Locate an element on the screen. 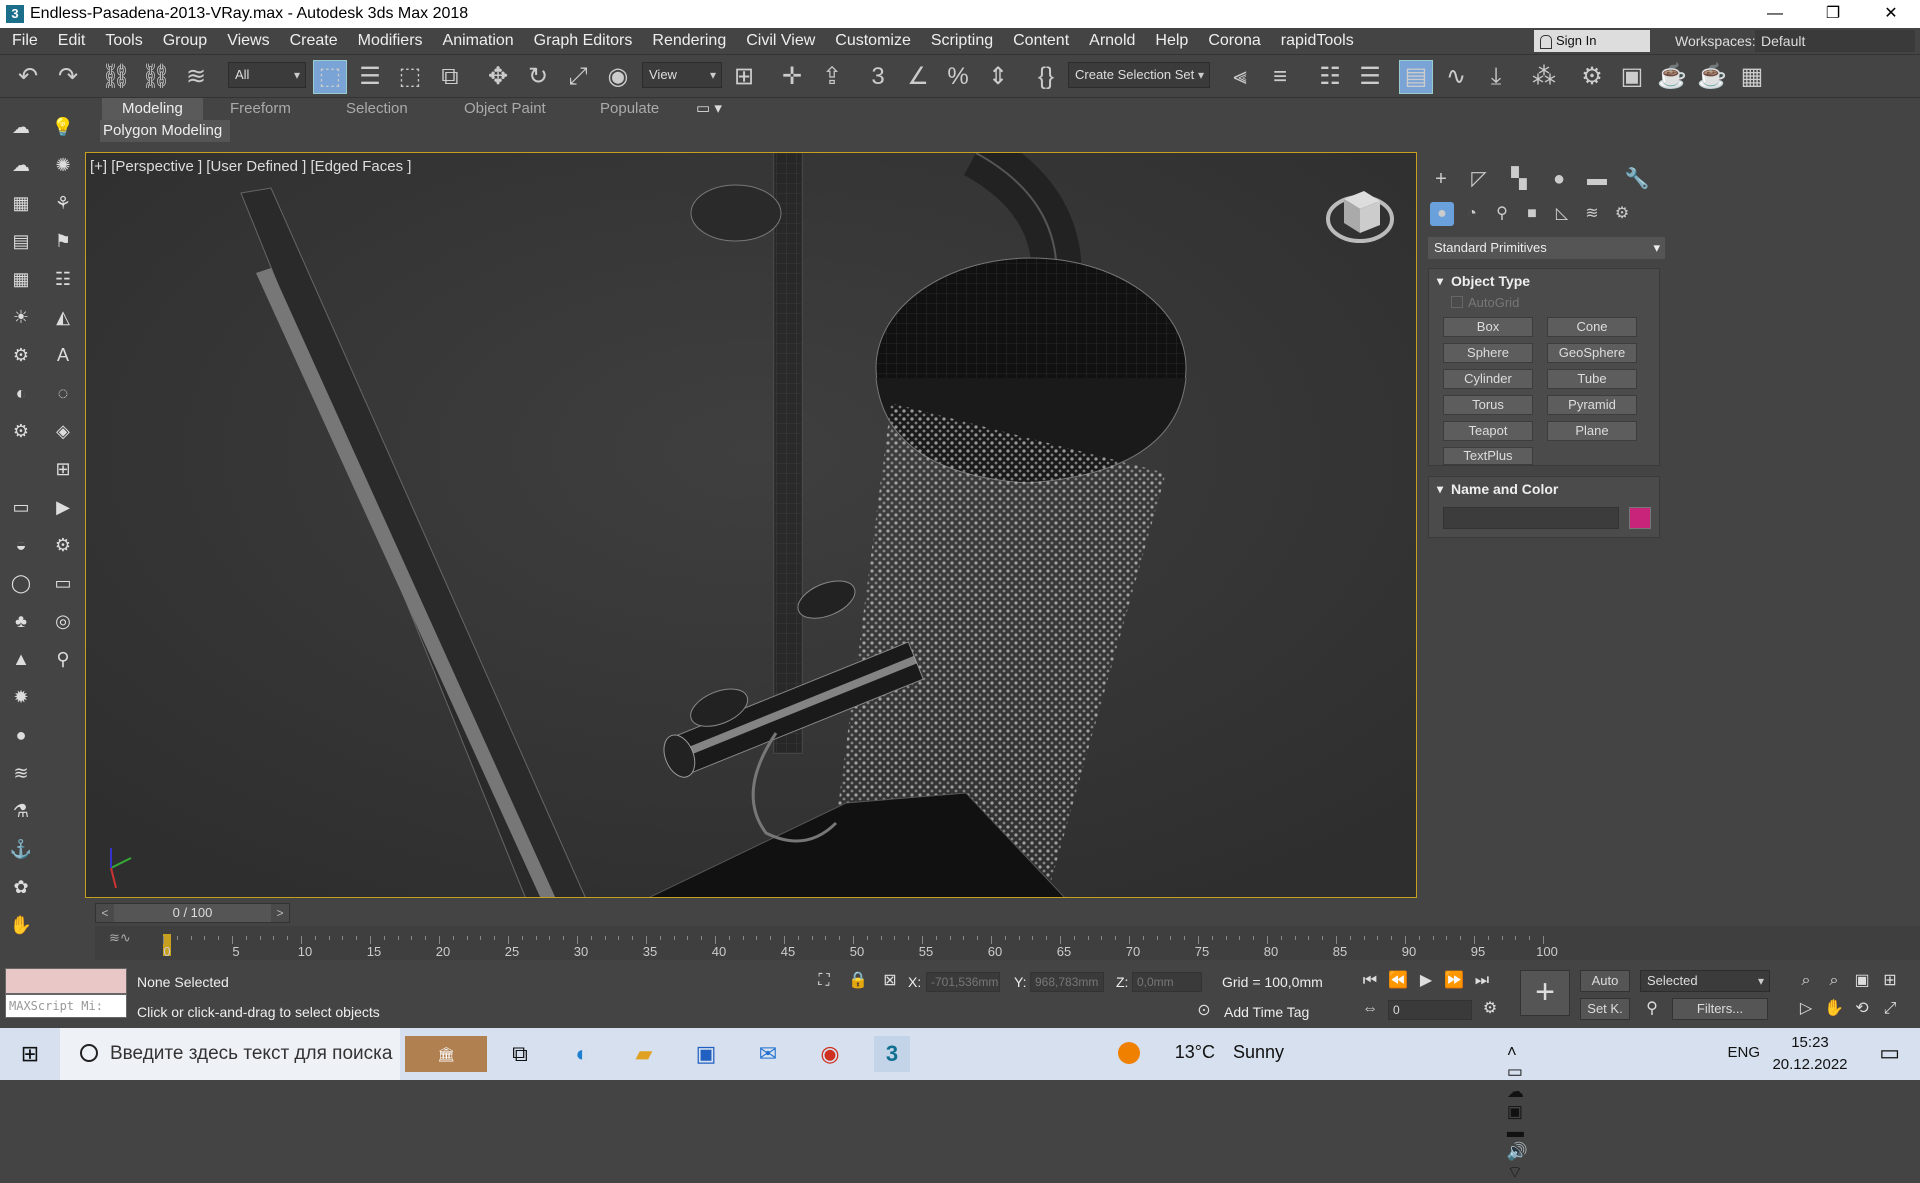 This screenshot has width=1920, height=1183. tool-icon-34: ✋ is located at coordinates (21, 925).